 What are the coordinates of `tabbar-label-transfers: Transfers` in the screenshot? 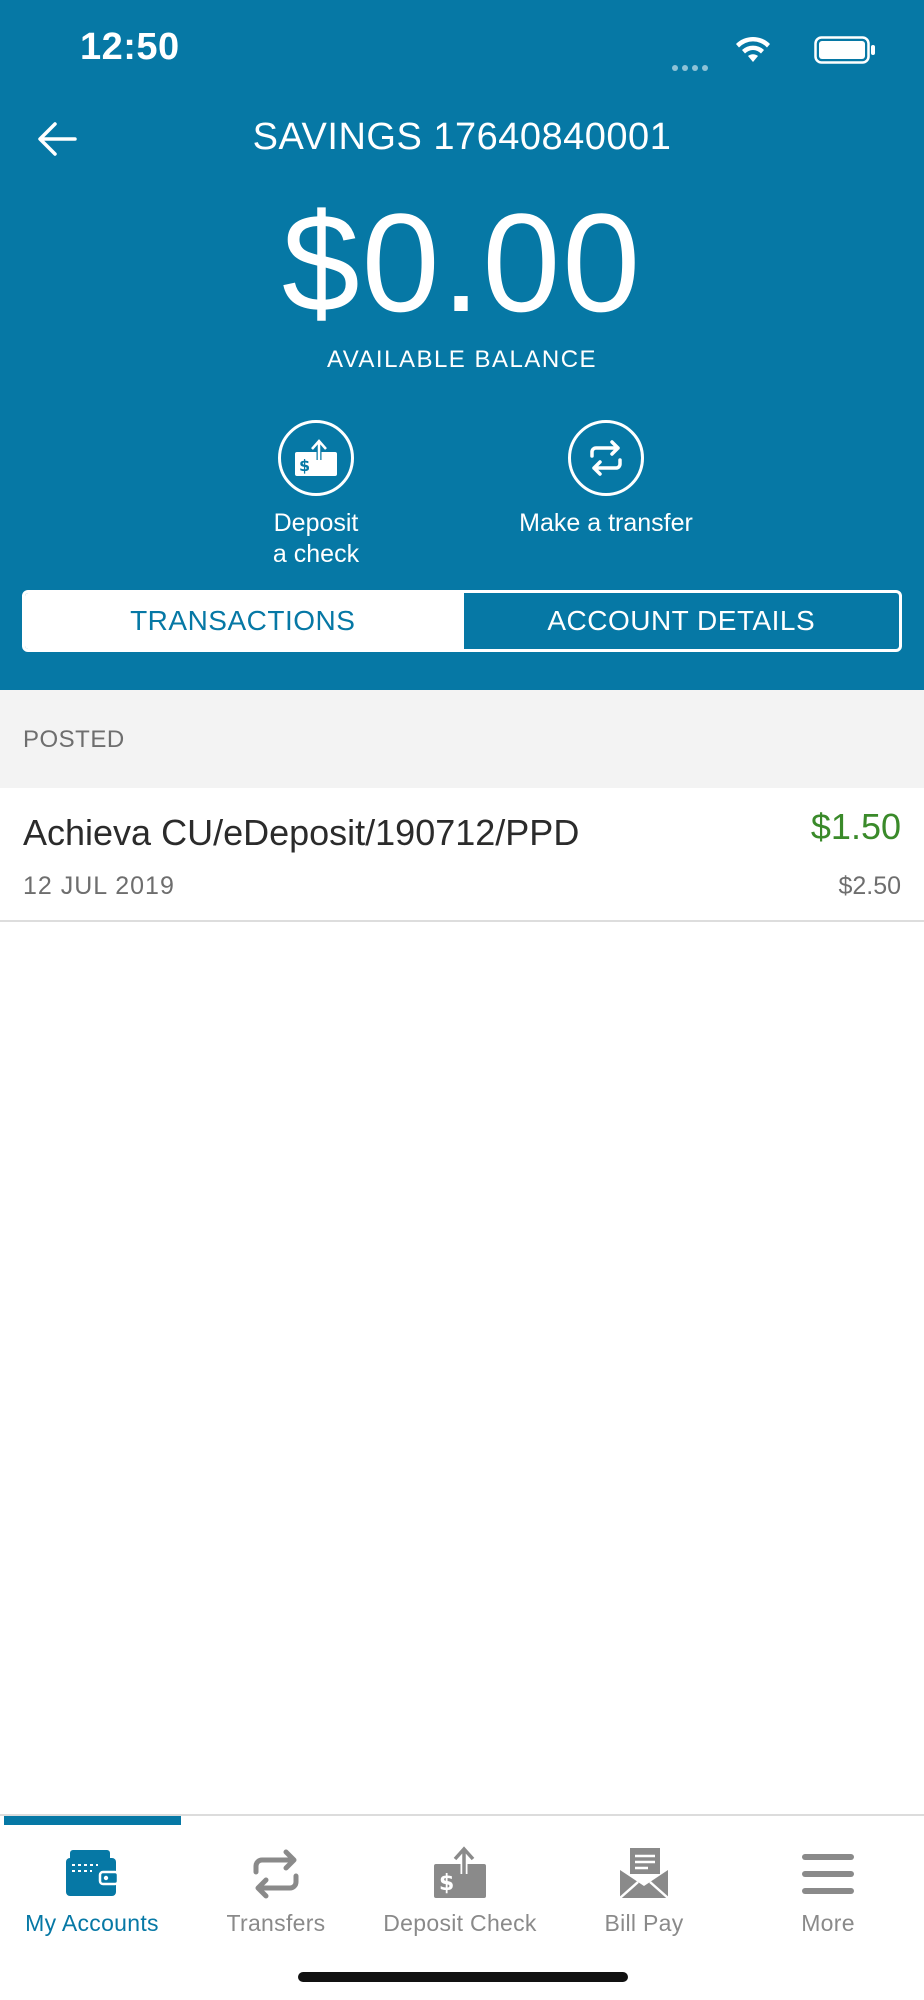 It's located at (276, 1923).